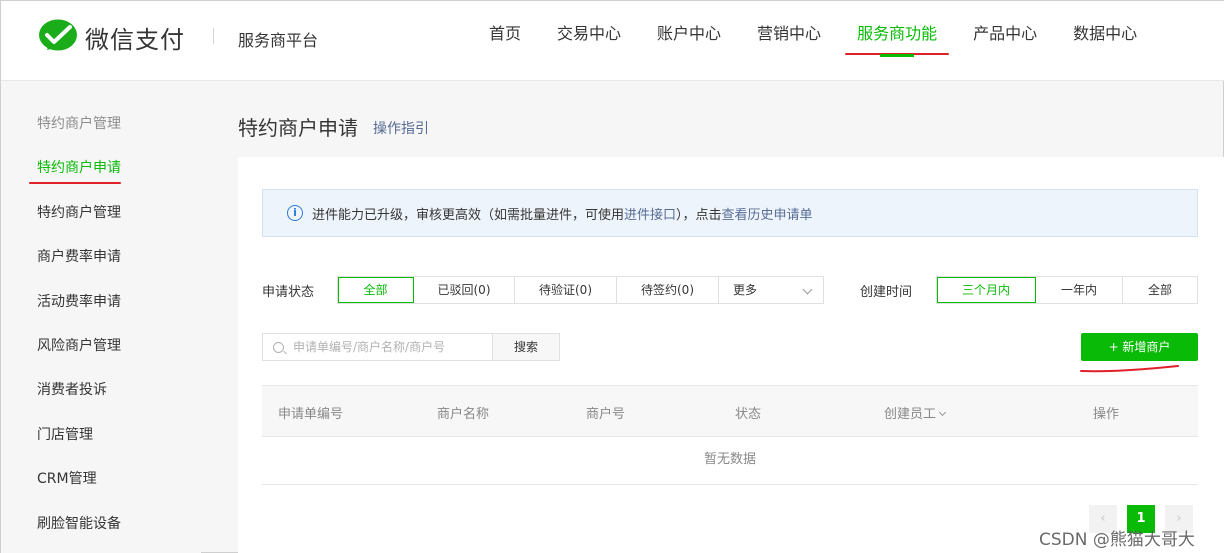 The height and width of the screenshot is (553, 1224). What do you see at coordinates (767, 213) in the screenshot?
I see `history-link: 查看历史申请单` at bounding box center [767, 213].